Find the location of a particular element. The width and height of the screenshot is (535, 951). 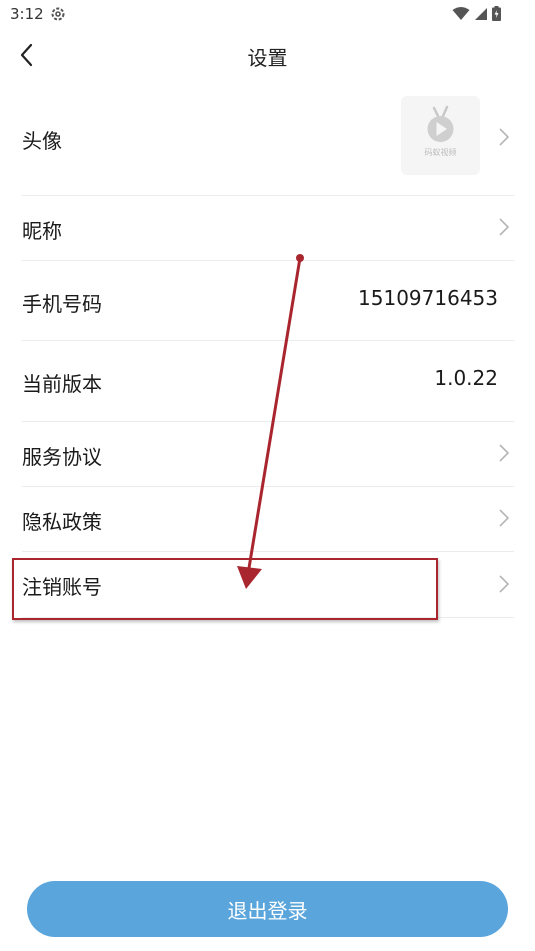

signal-icon is located at coordinates (481, 13).